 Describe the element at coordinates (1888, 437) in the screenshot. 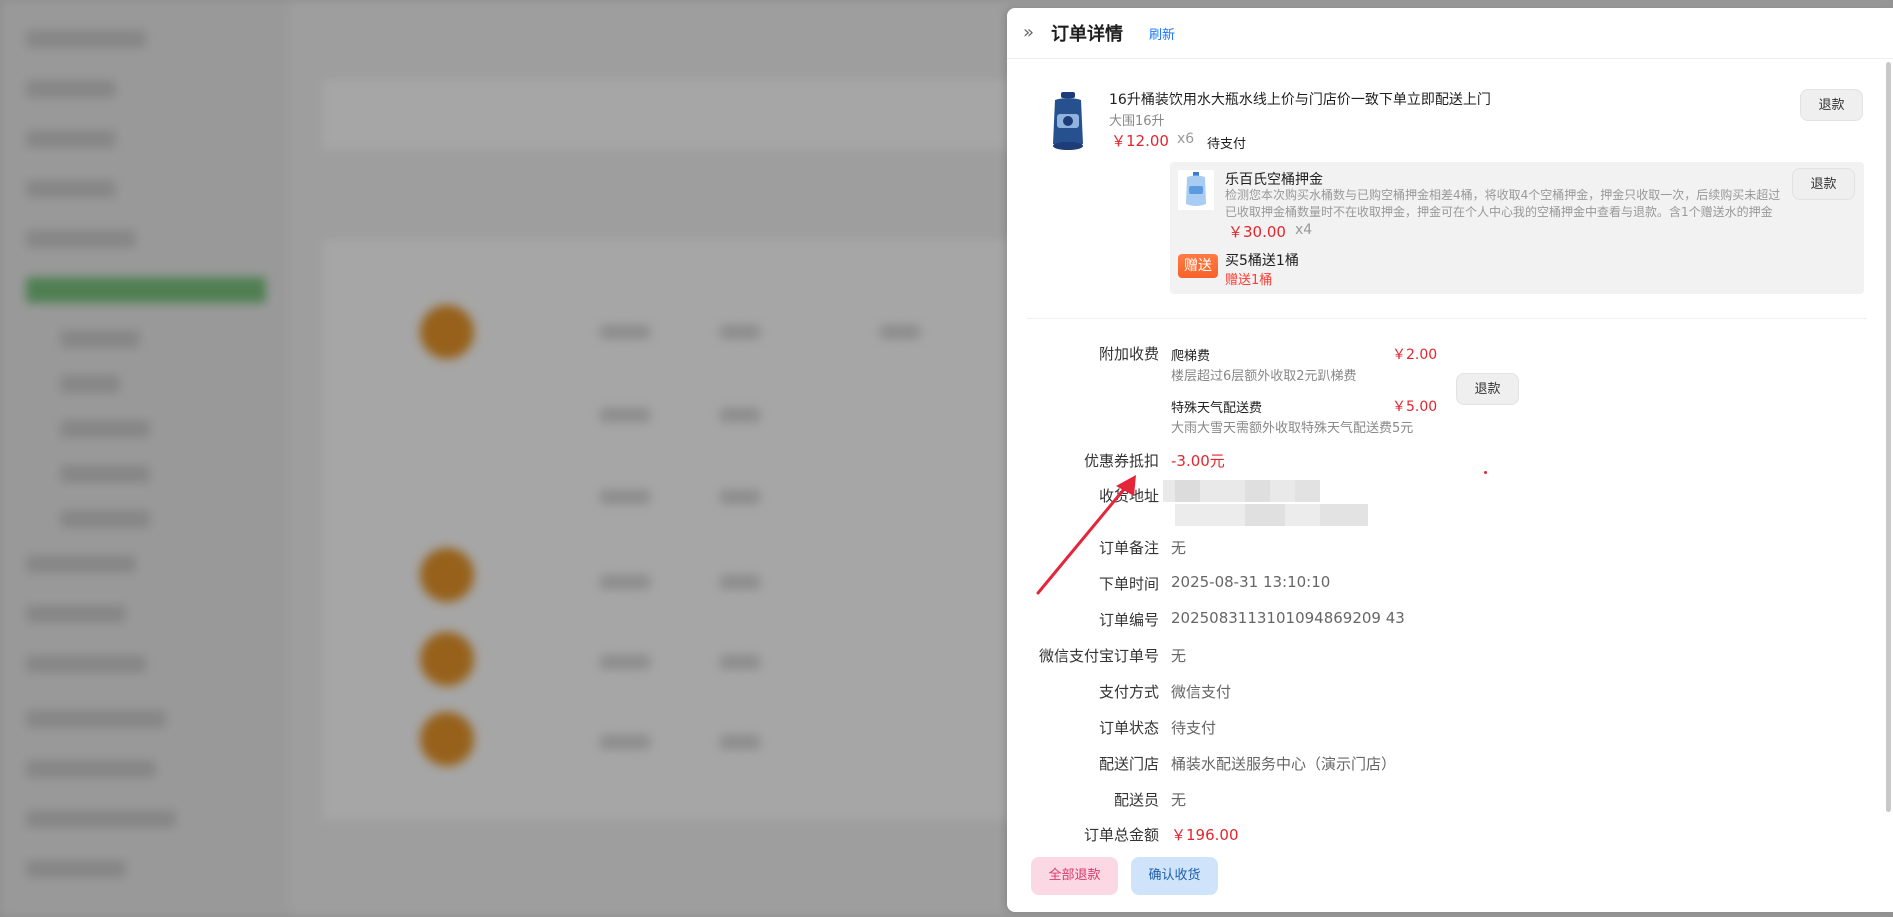

I see `drawer-scrollbar` at that location.